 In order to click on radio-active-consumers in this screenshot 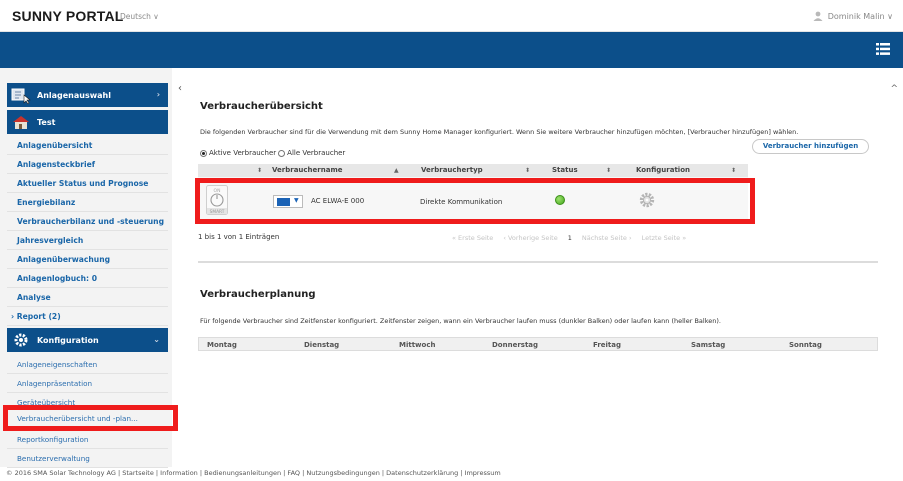, I will do `click(203, 153)`.